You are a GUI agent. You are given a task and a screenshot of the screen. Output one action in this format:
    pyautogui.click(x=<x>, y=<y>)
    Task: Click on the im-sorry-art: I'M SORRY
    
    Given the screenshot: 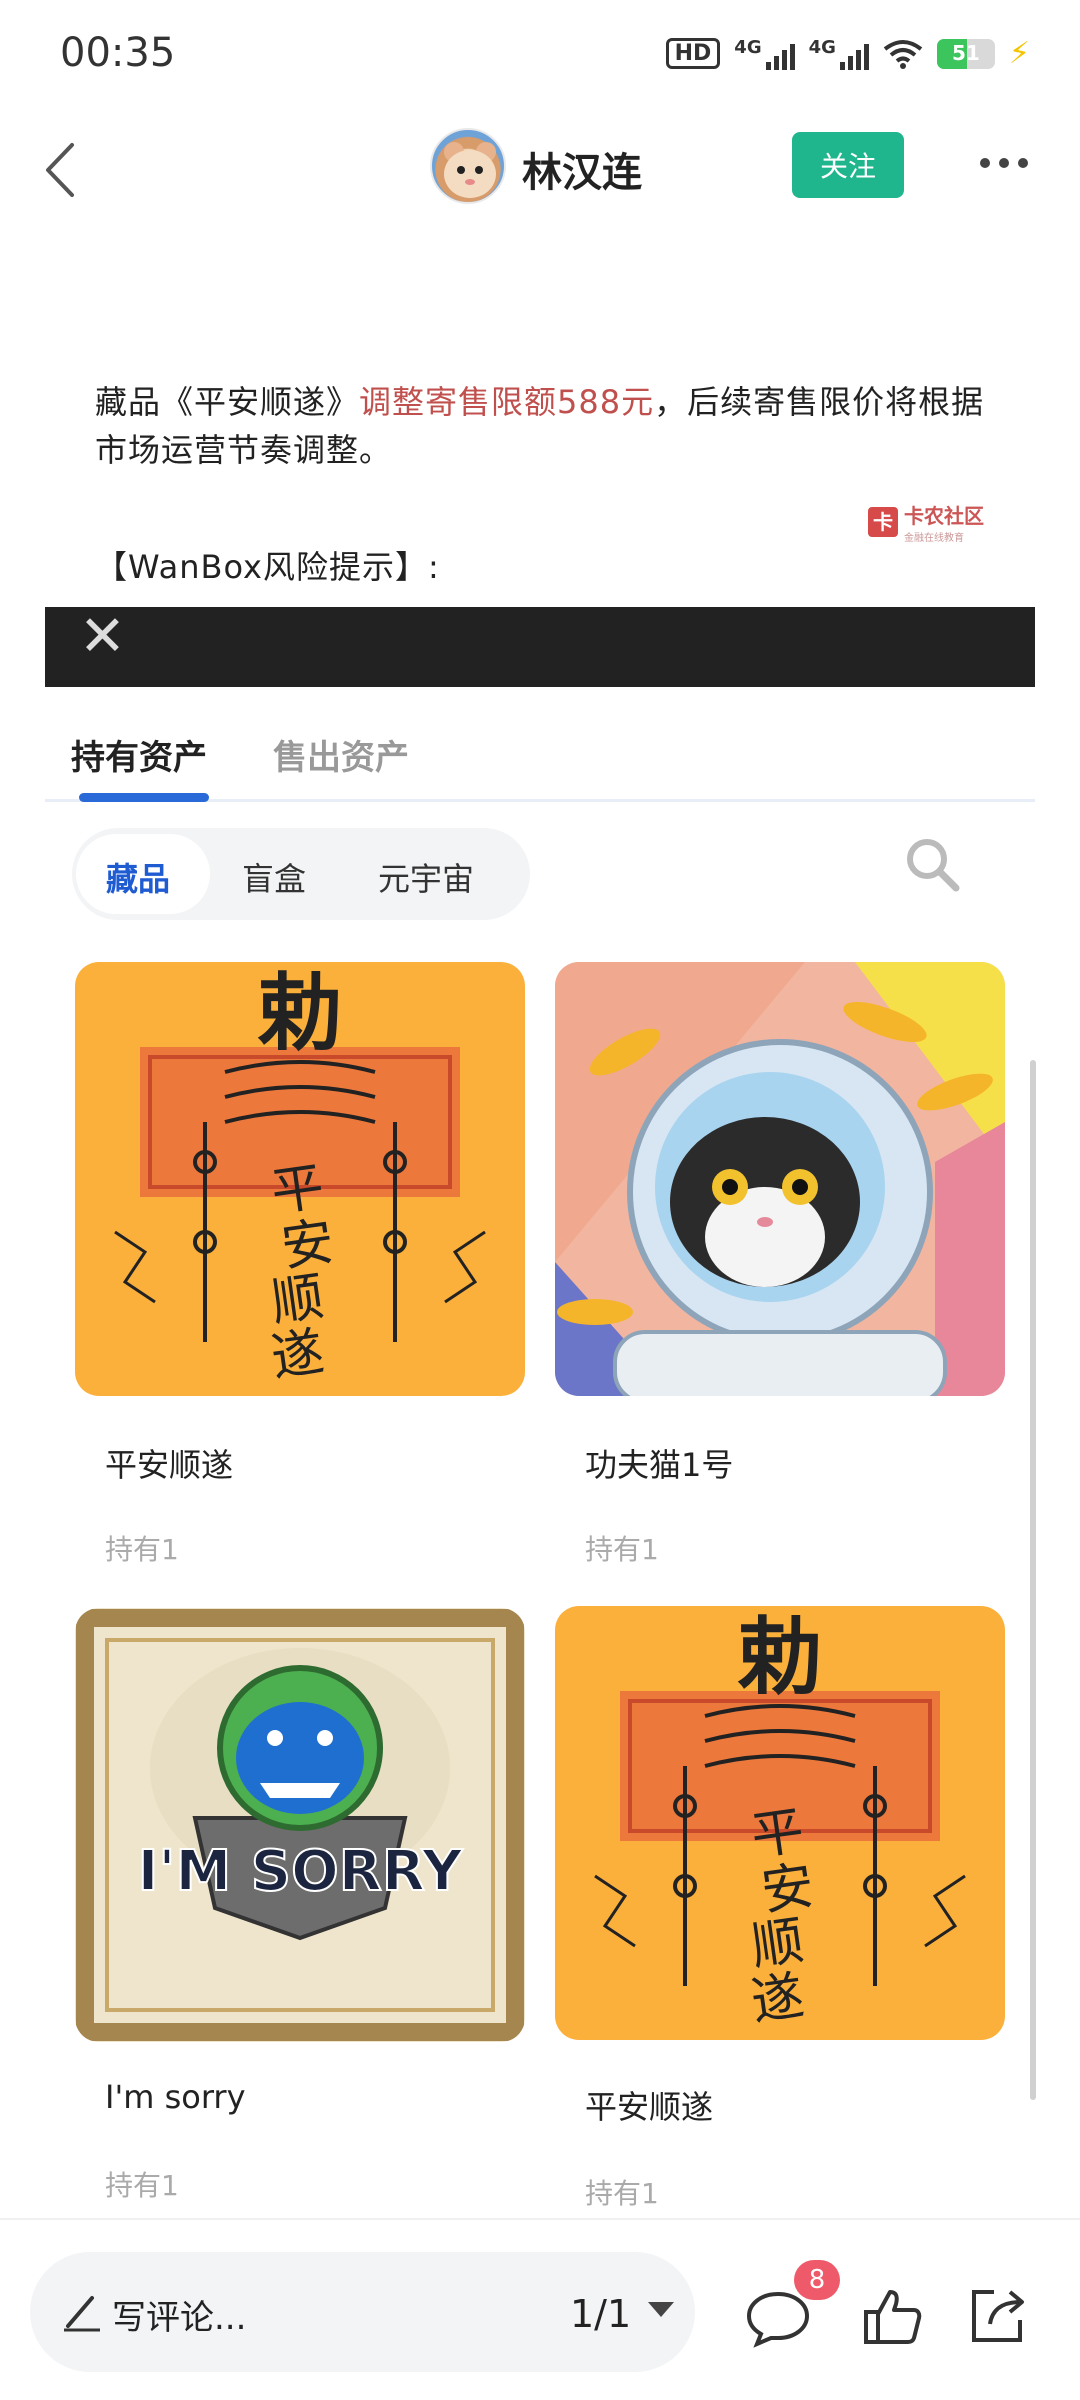 What is the action you would take?
    pyautogui.click(x=300, y=1825)
    